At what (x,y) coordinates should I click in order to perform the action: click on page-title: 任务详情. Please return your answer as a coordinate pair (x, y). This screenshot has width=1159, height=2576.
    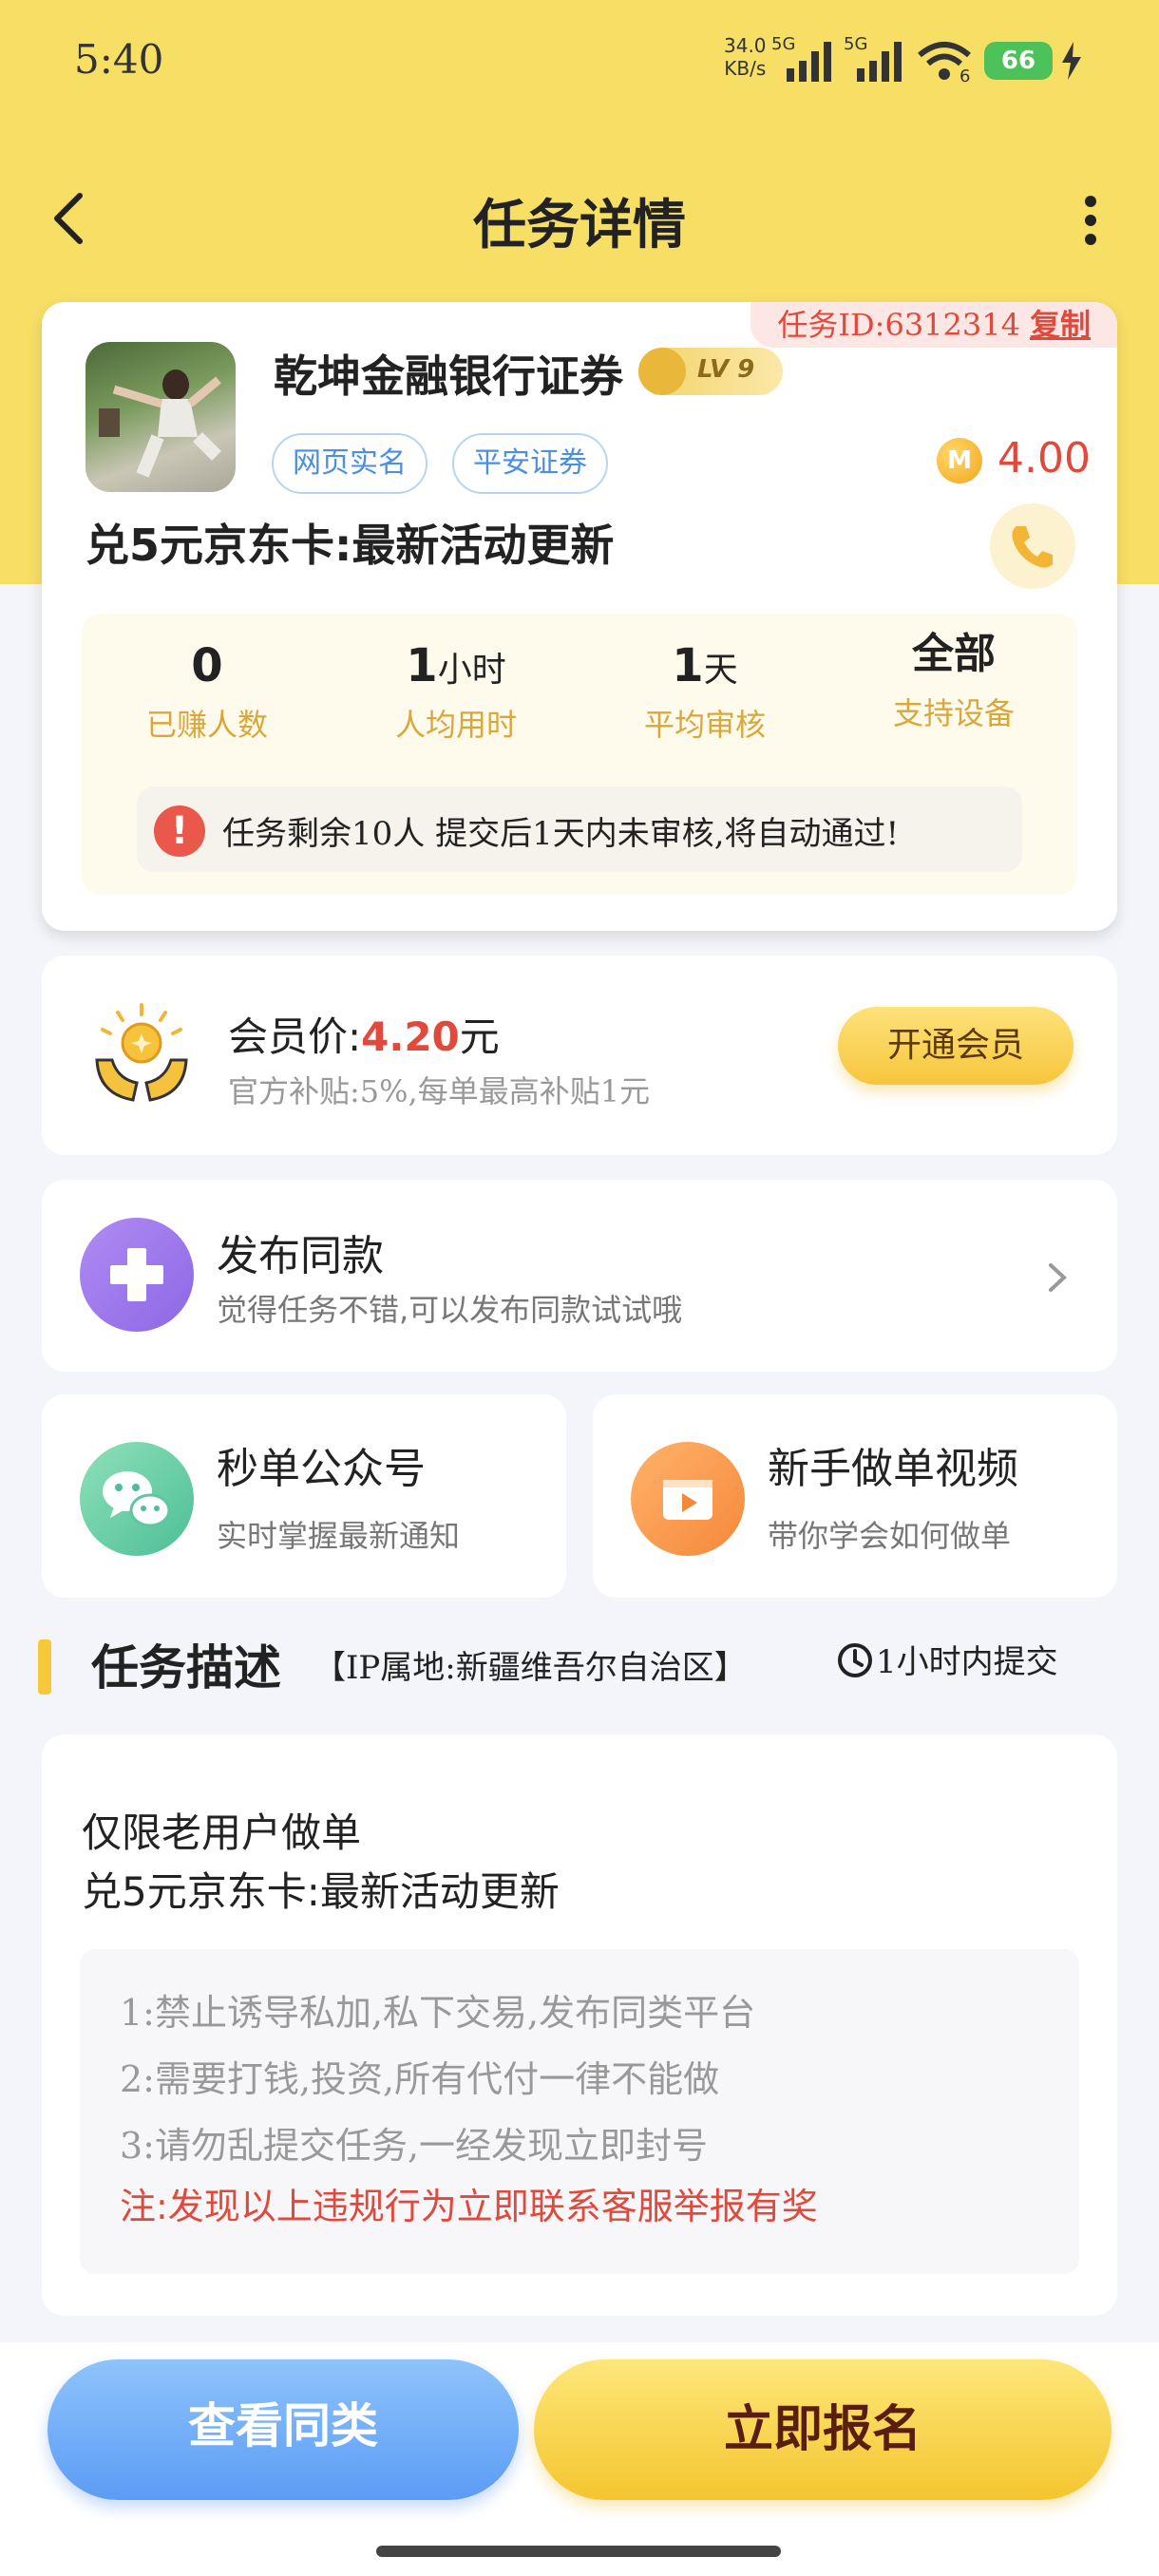
    Looking at the image, I should click on (579, 225).